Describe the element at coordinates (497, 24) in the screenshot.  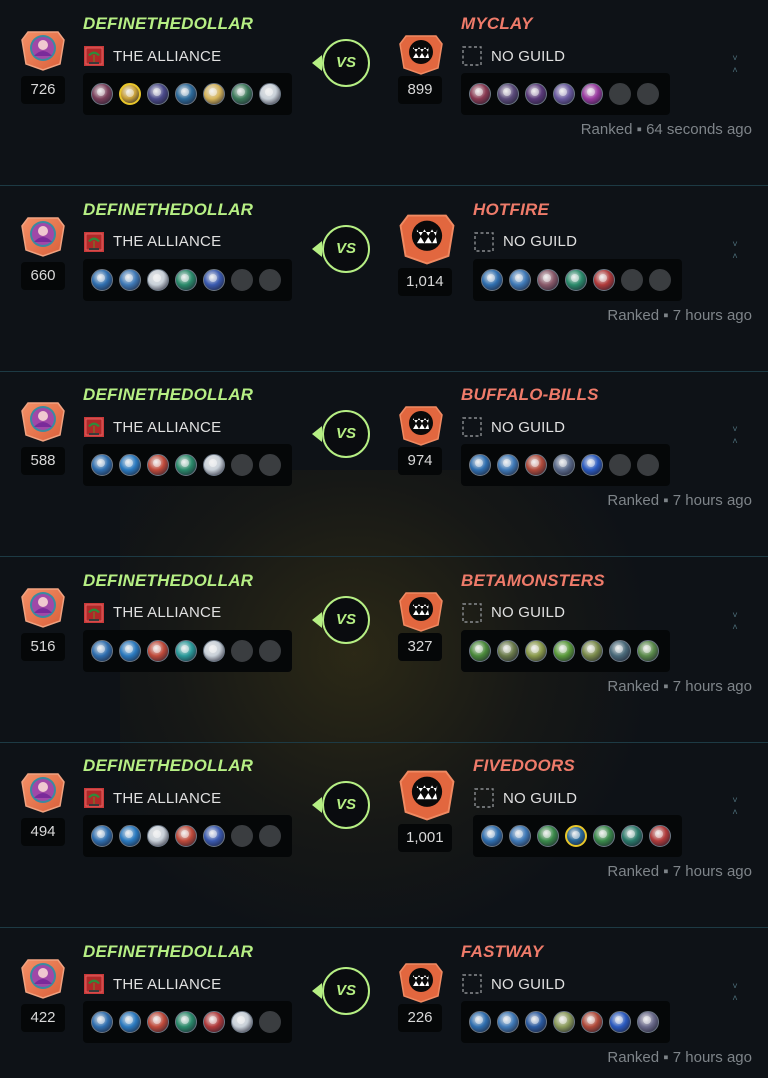
I see `opponent-name: MYCLAY` at that location.